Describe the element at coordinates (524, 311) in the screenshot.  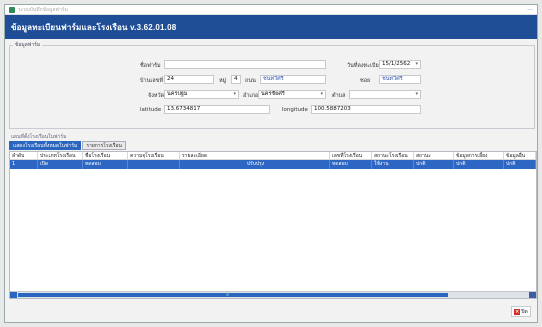
I see `close-button-label: ปิด` at that location.